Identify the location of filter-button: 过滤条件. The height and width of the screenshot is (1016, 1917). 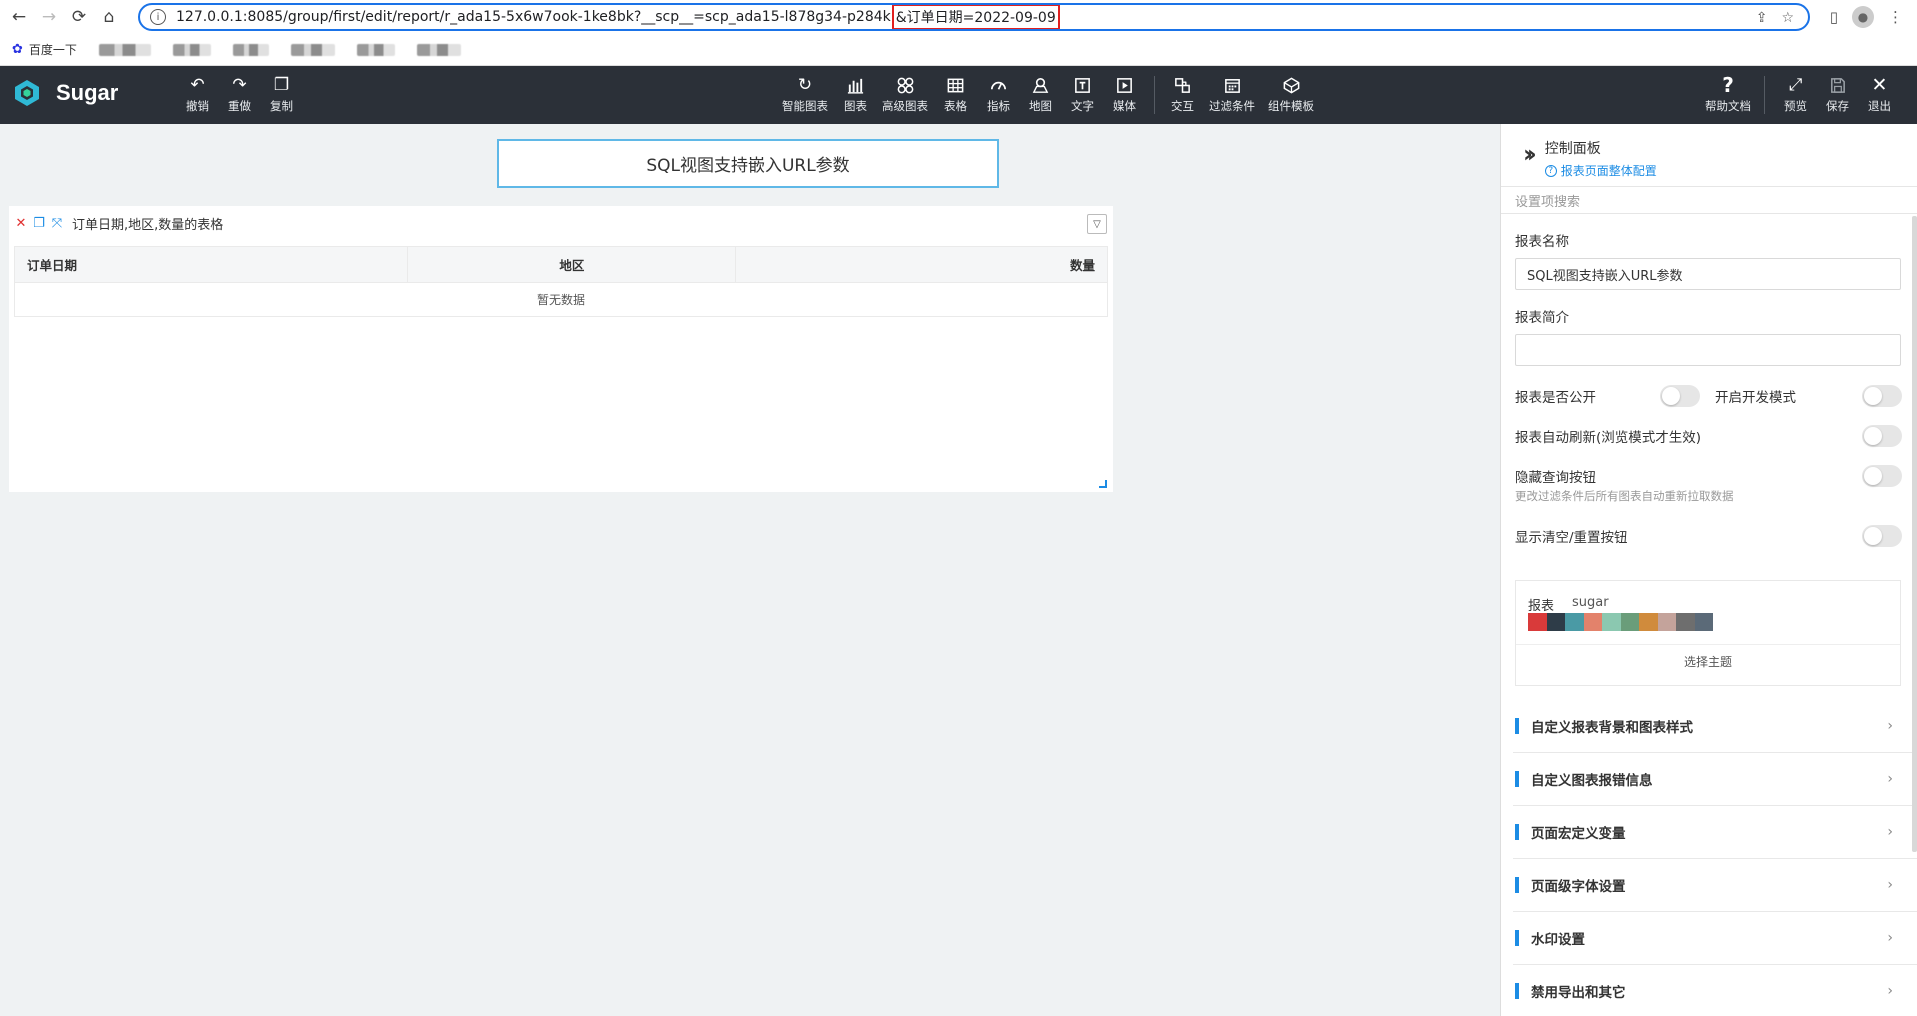
(1232, 94).